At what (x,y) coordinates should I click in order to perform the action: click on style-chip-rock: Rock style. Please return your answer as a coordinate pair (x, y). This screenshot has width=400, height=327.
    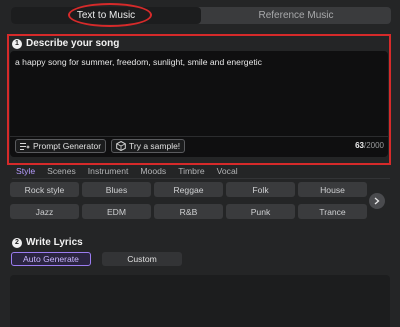
    Looking at the image, I should click on (44, 189).